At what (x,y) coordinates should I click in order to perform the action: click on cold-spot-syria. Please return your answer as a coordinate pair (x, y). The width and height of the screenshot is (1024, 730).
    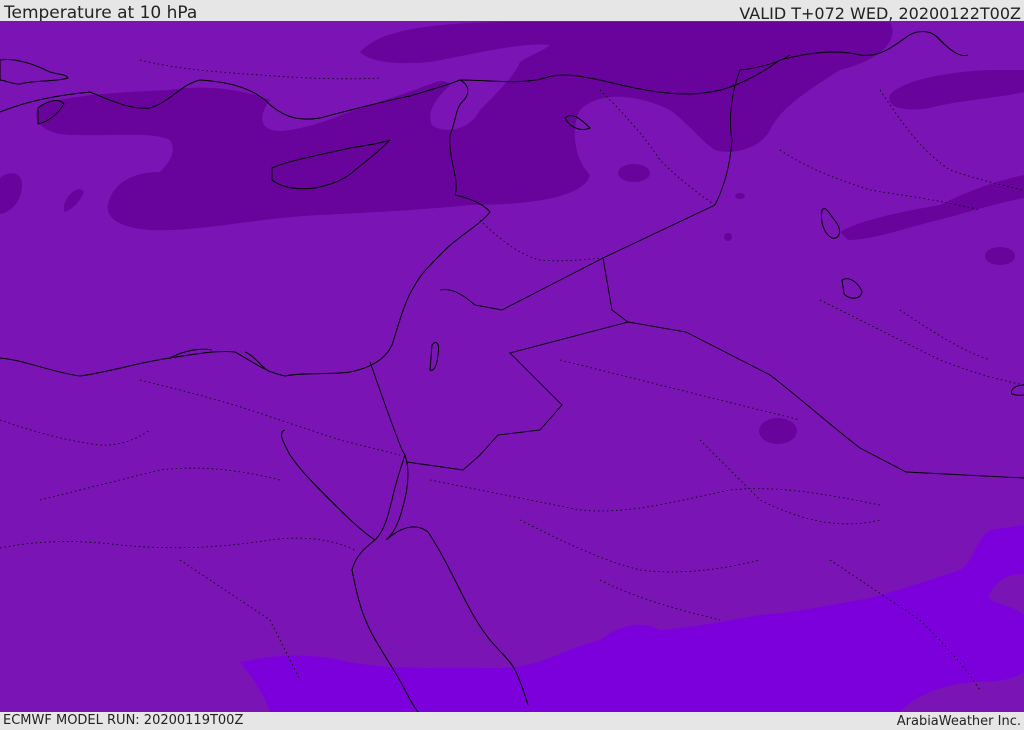
    Looking at the image, I should click on (634, 173).